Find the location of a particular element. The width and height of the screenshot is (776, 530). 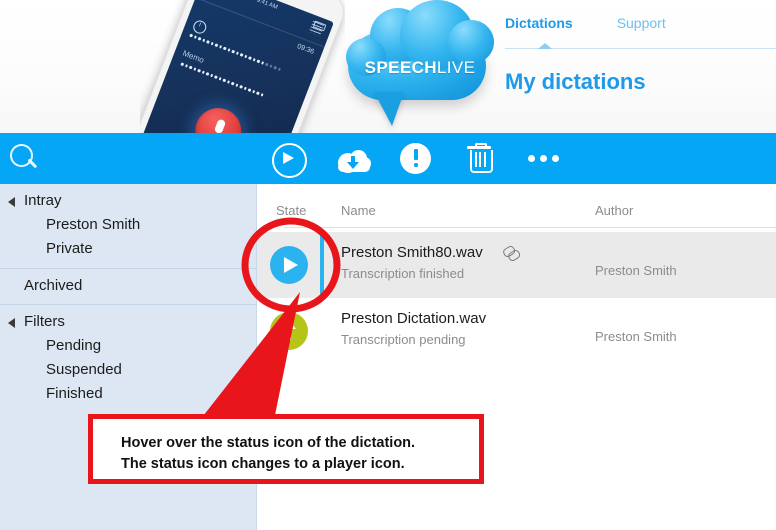

cloud-download-icon is located at coordinates (353, 160).